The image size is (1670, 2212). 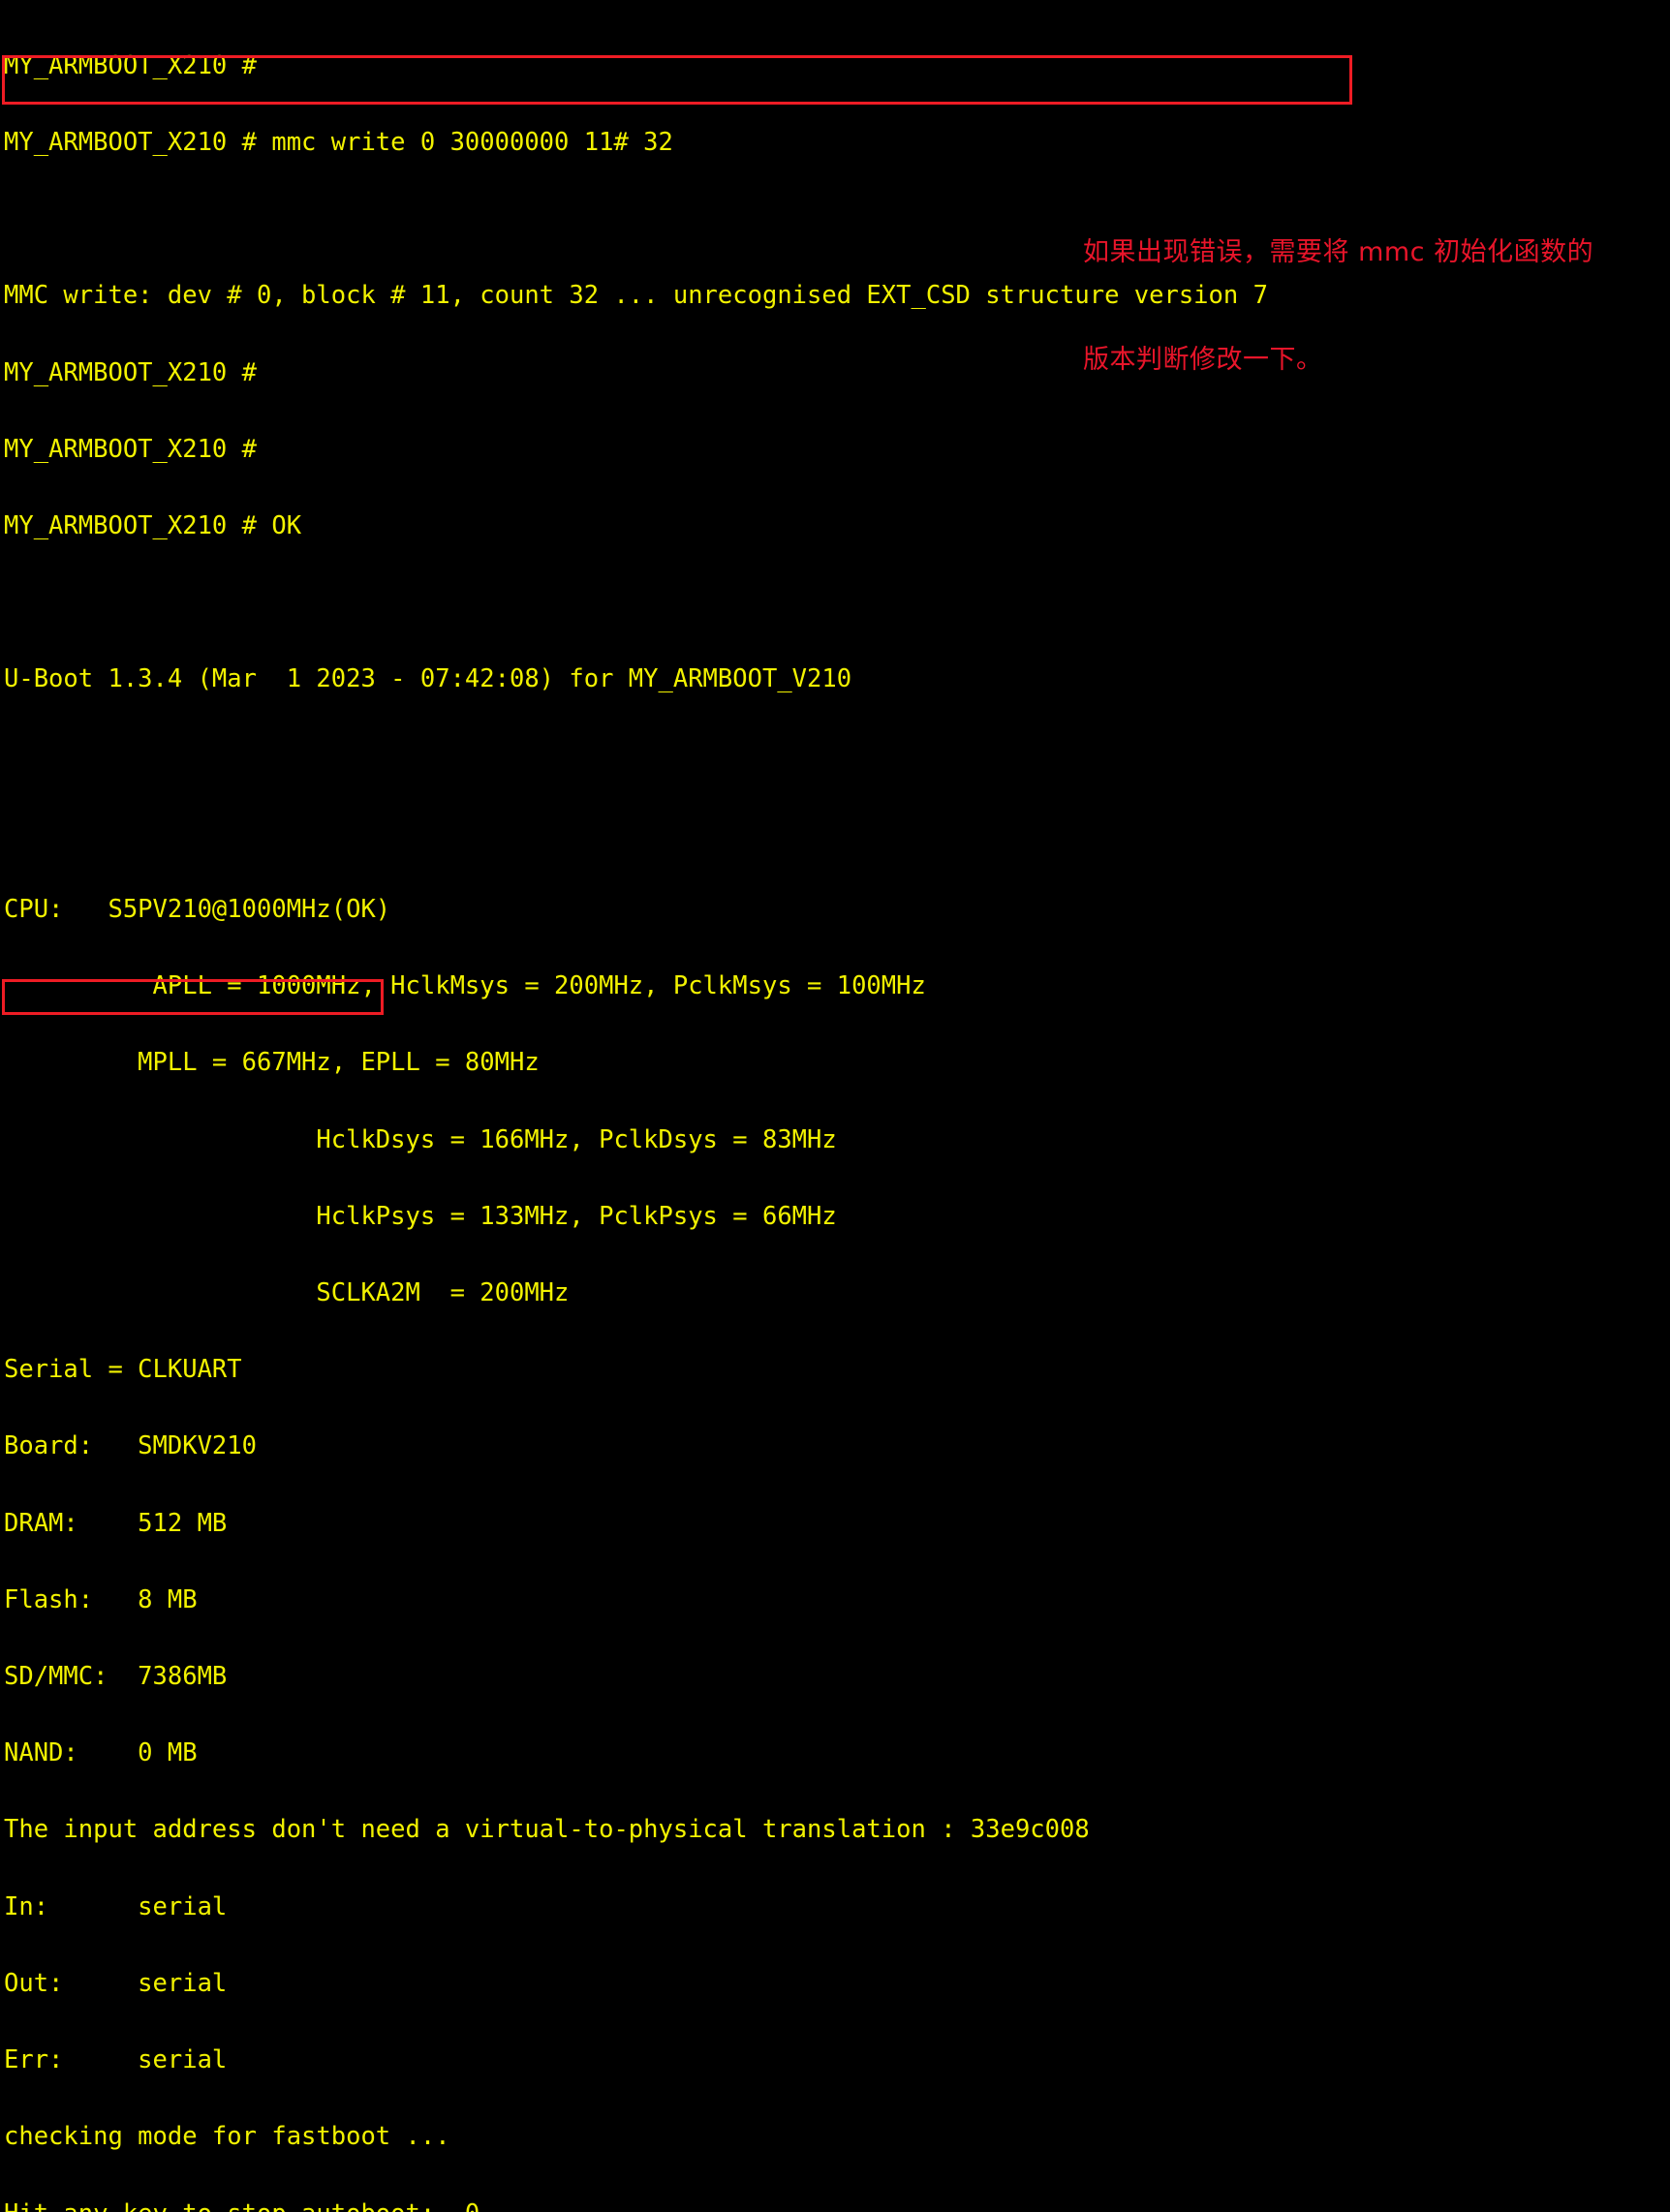 What do you see at coordinates (837, 1677) in the screenshot?
I see `terminal-line-sdmmc: SD/MMC: 7386MB` at bounding box center [837, 1677].